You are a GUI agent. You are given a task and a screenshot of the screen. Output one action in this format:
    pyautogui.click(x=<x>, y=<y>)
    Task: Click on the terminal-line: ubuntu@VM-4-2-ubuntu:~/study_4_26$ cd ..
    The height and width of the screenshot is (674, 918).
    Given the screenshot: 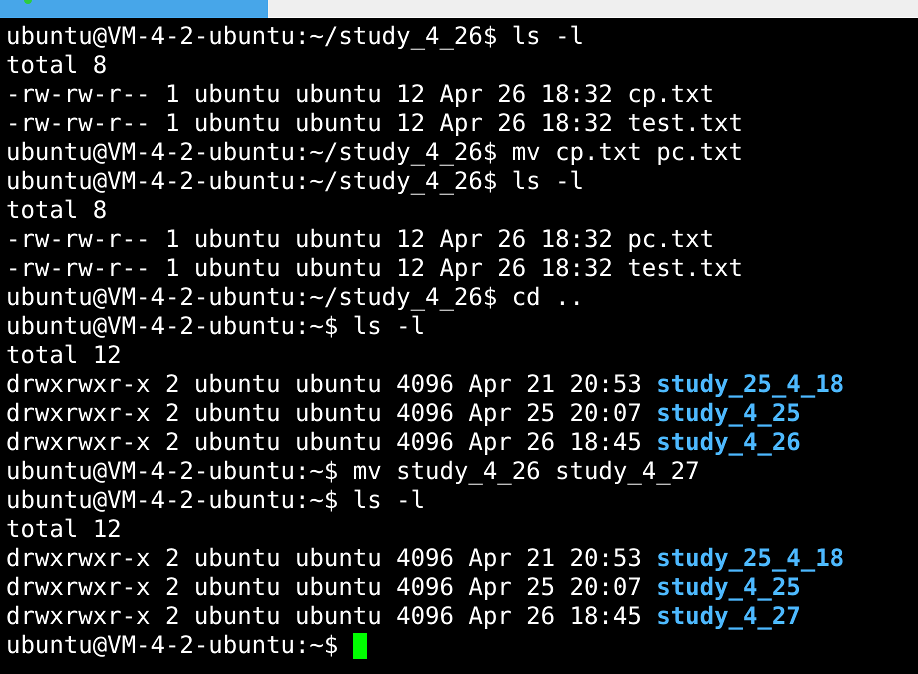 What is the action you would take?
    pyautogui.click(x=295, y=297)
    